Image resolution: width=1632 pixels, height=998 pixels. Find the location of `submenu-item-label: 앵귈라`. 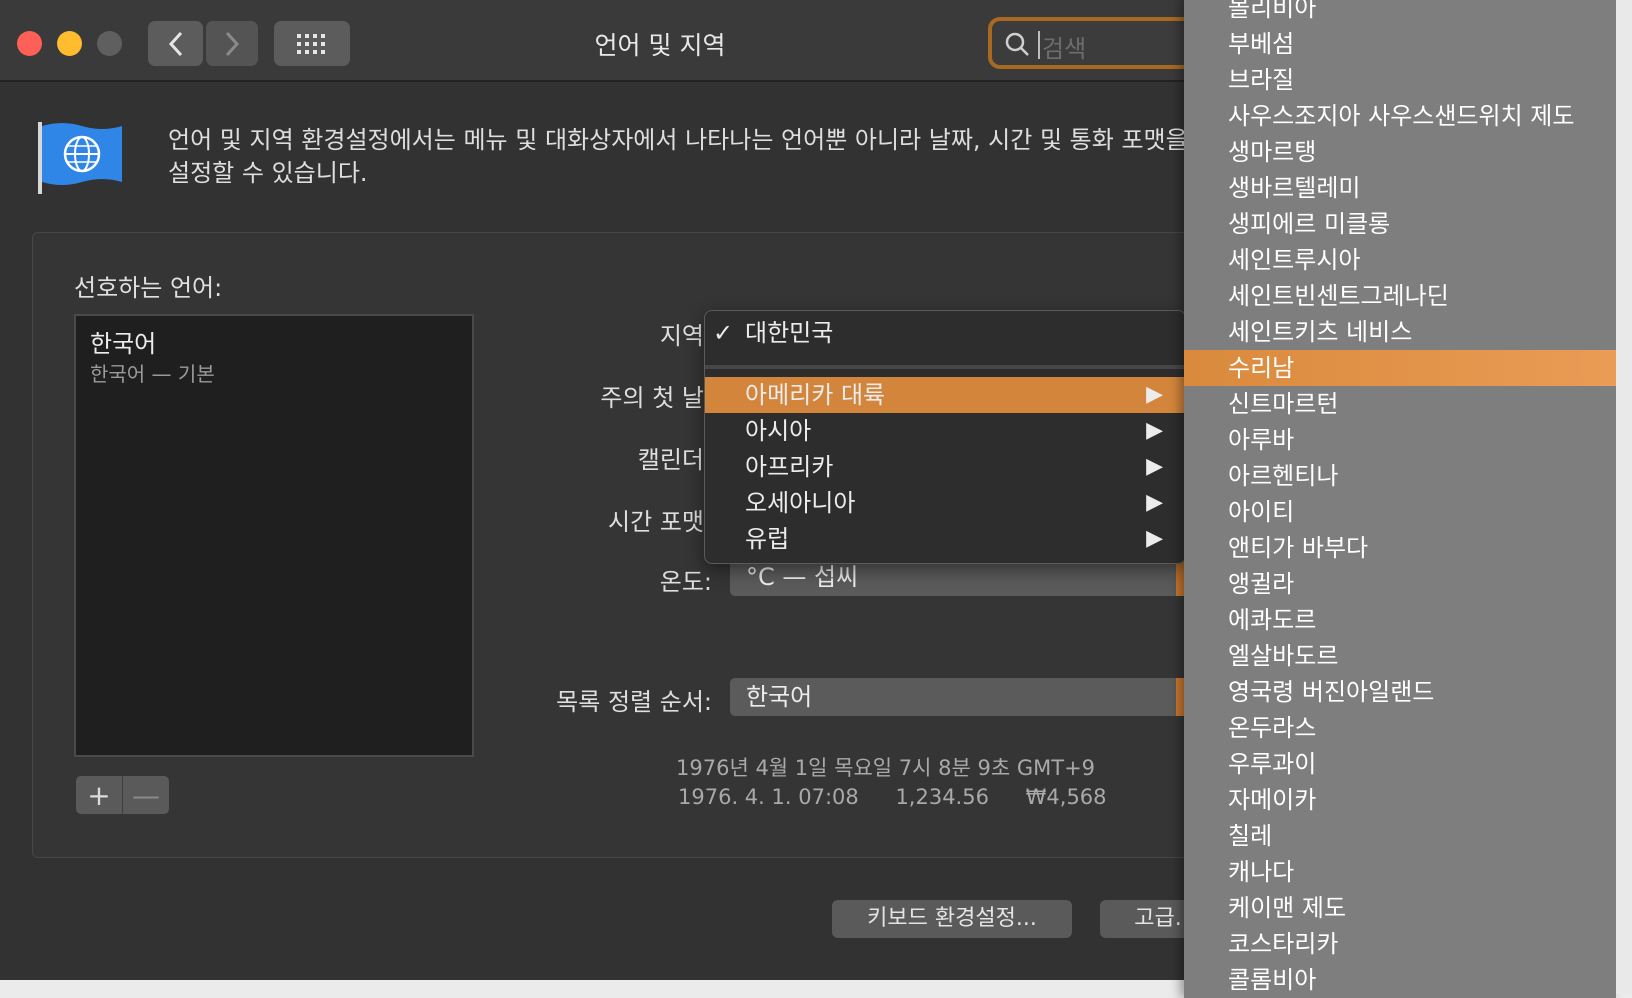

submenu-item-label: 앵귈라 is located at coordinates (1261, 584).